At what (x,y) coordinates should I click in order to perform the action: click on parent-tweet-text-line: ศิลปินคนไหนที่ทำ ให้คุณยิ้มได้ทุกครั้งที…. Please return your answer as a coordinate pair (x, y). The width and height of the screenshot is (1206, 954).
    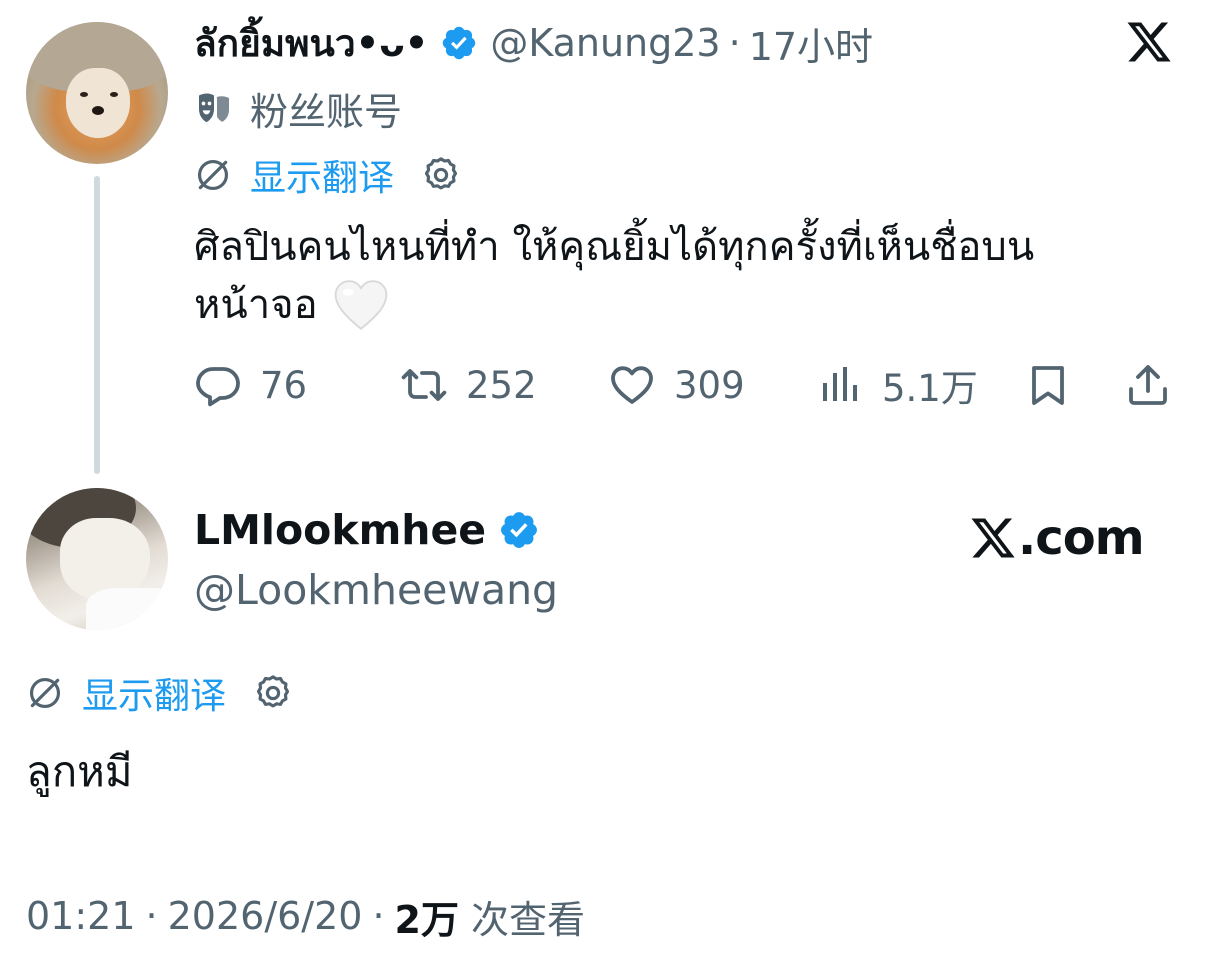
    Looking at the image, I should click on (614, 247).